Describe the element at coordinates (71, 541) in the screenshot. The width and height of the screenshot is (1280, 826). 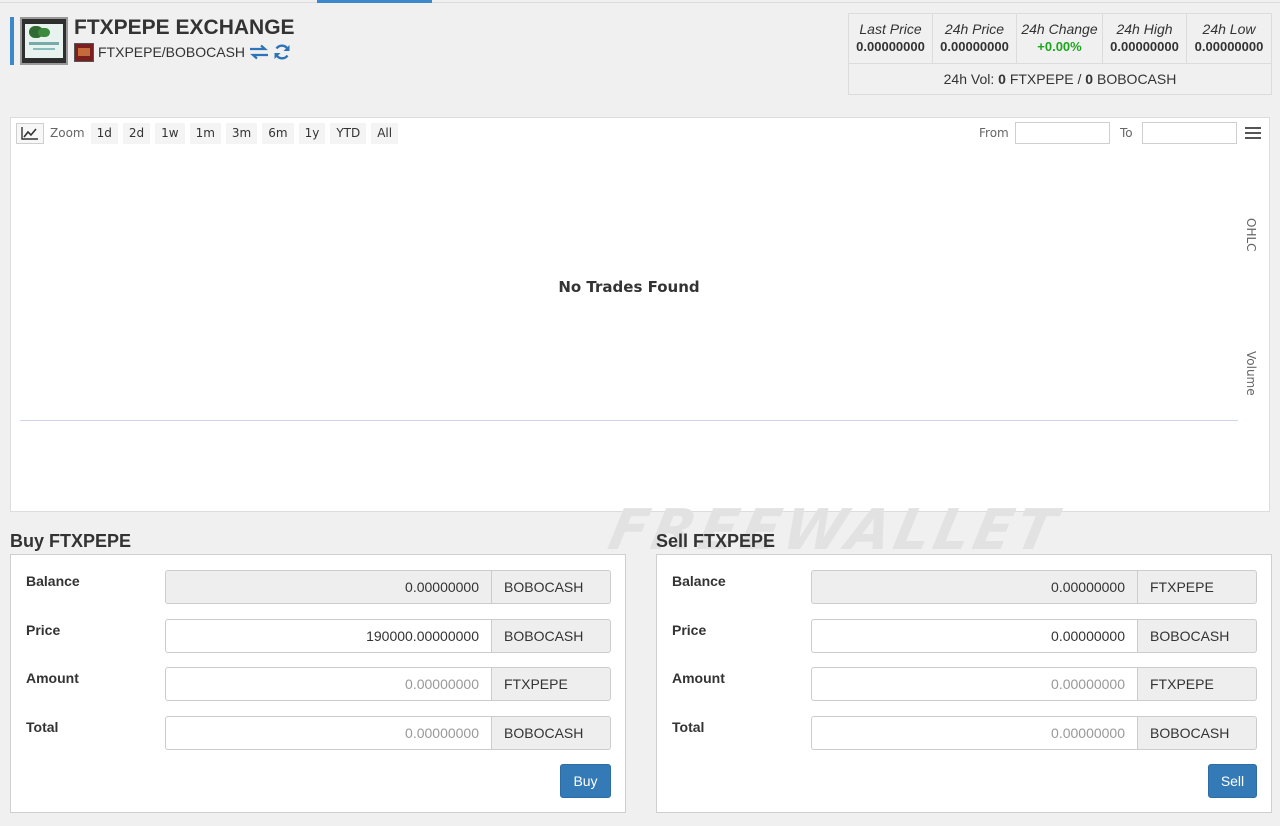
I see `buy-form-title: Buy FTXPEPE` at that location.